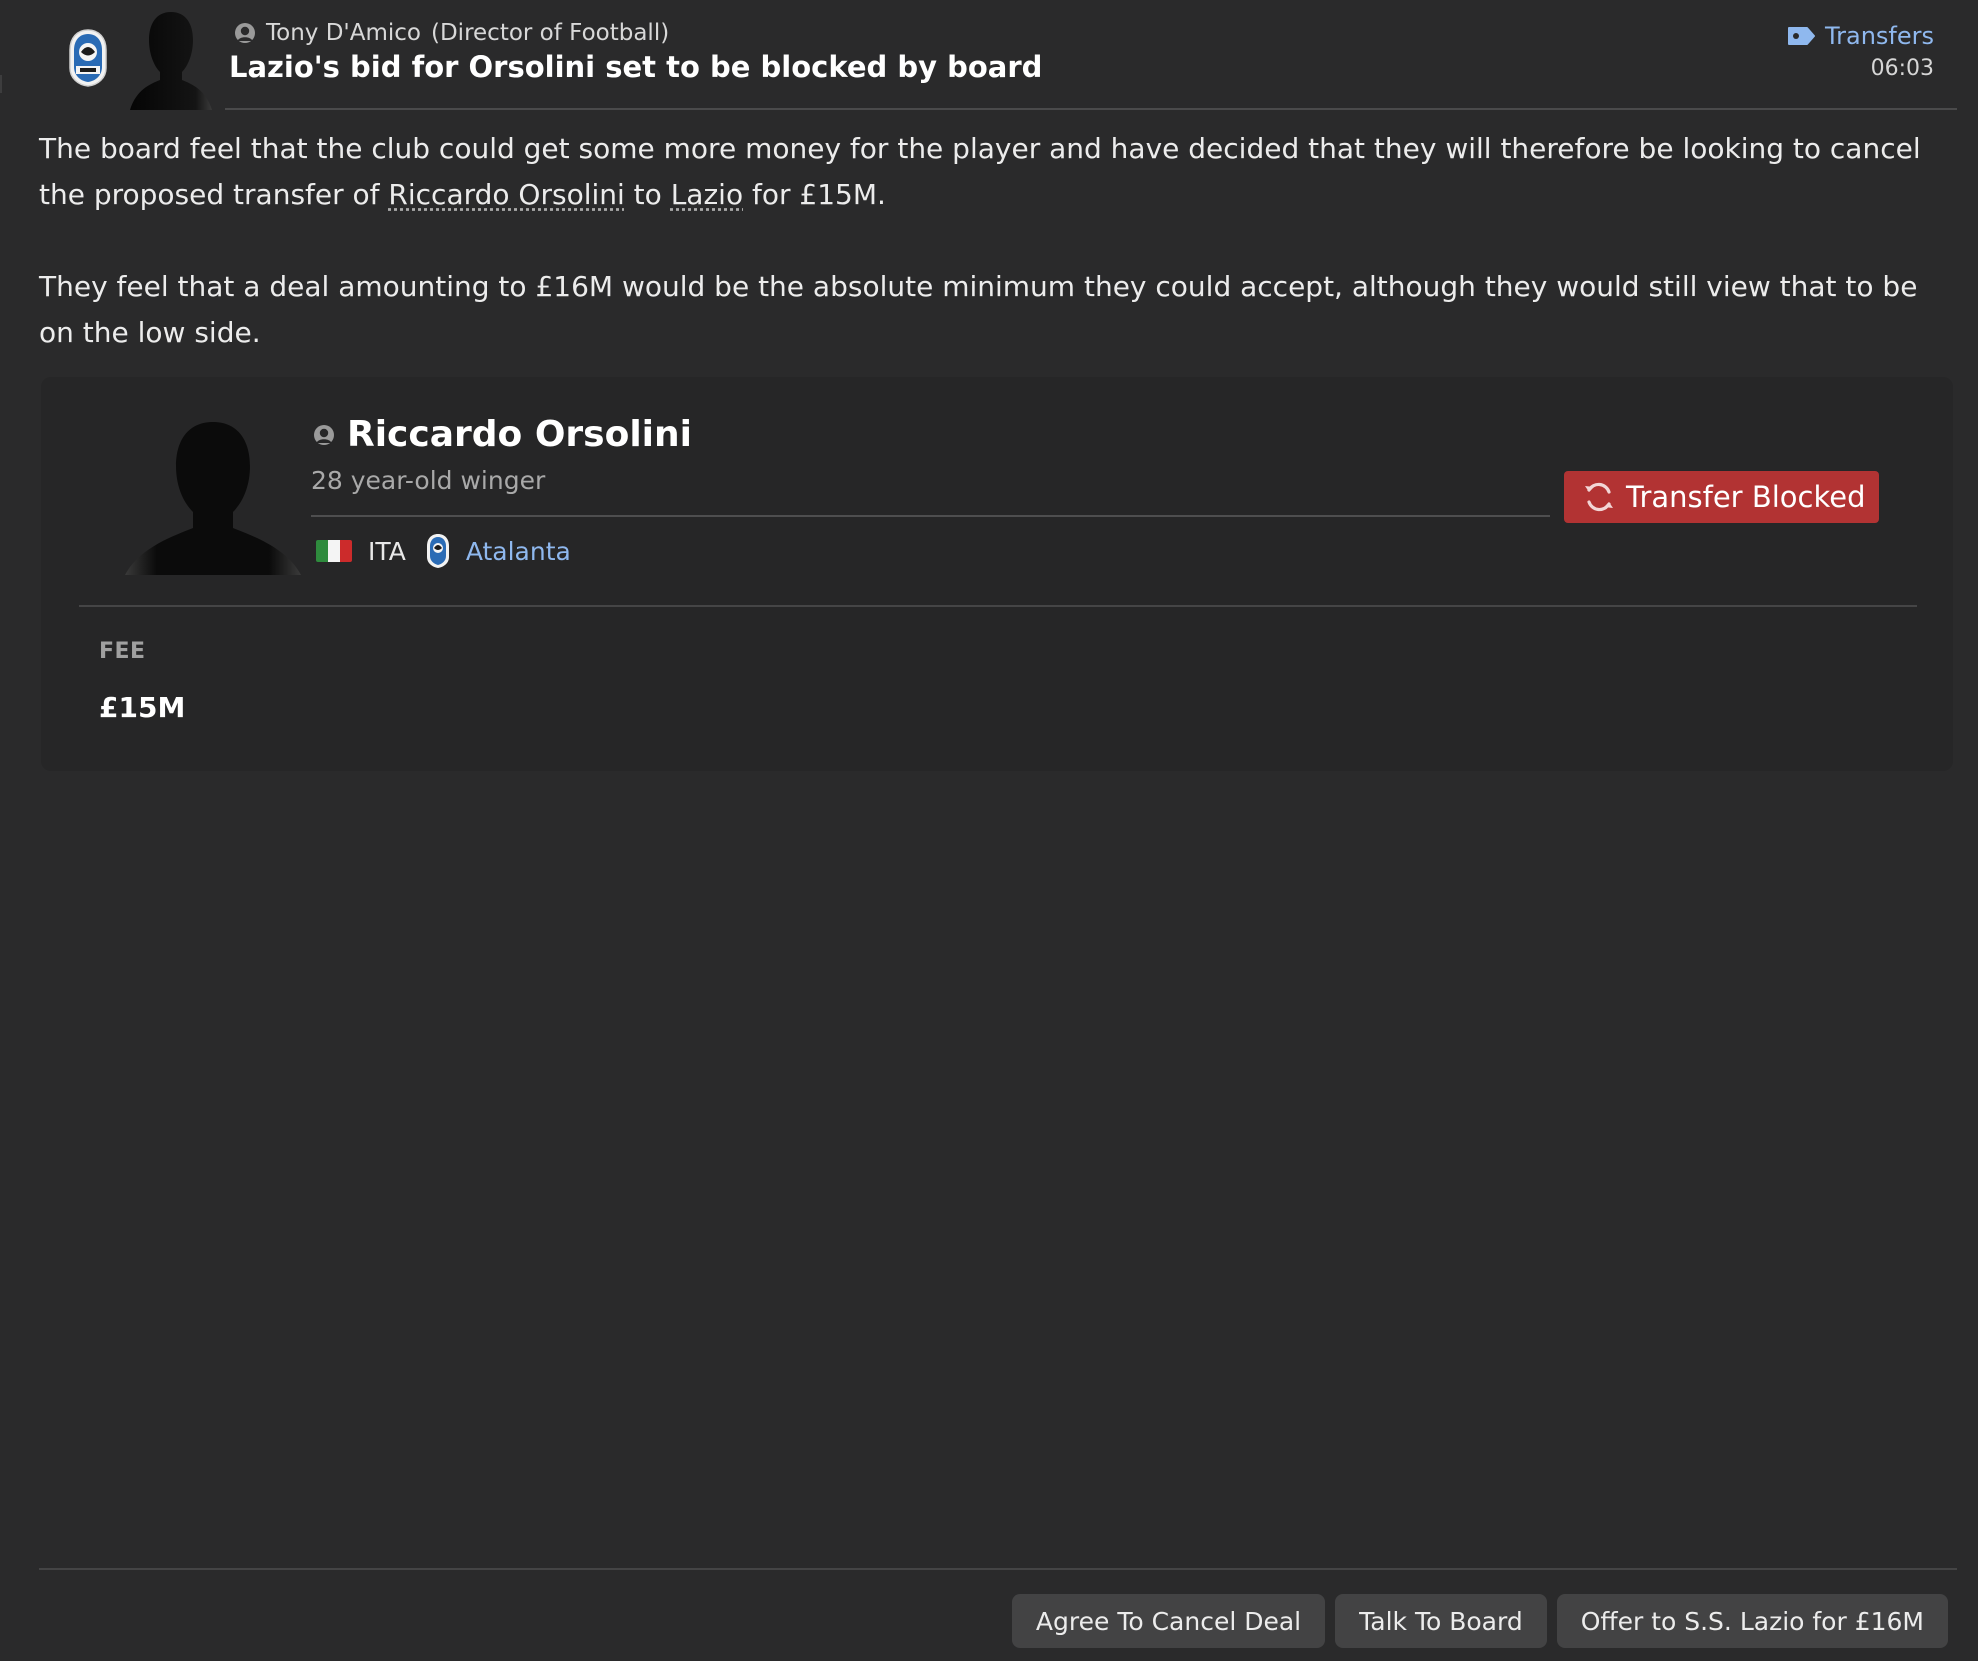 The height and width of the screenshot is (1661, 1978). I want to click on fee-value: £15M, so click(142, 707).